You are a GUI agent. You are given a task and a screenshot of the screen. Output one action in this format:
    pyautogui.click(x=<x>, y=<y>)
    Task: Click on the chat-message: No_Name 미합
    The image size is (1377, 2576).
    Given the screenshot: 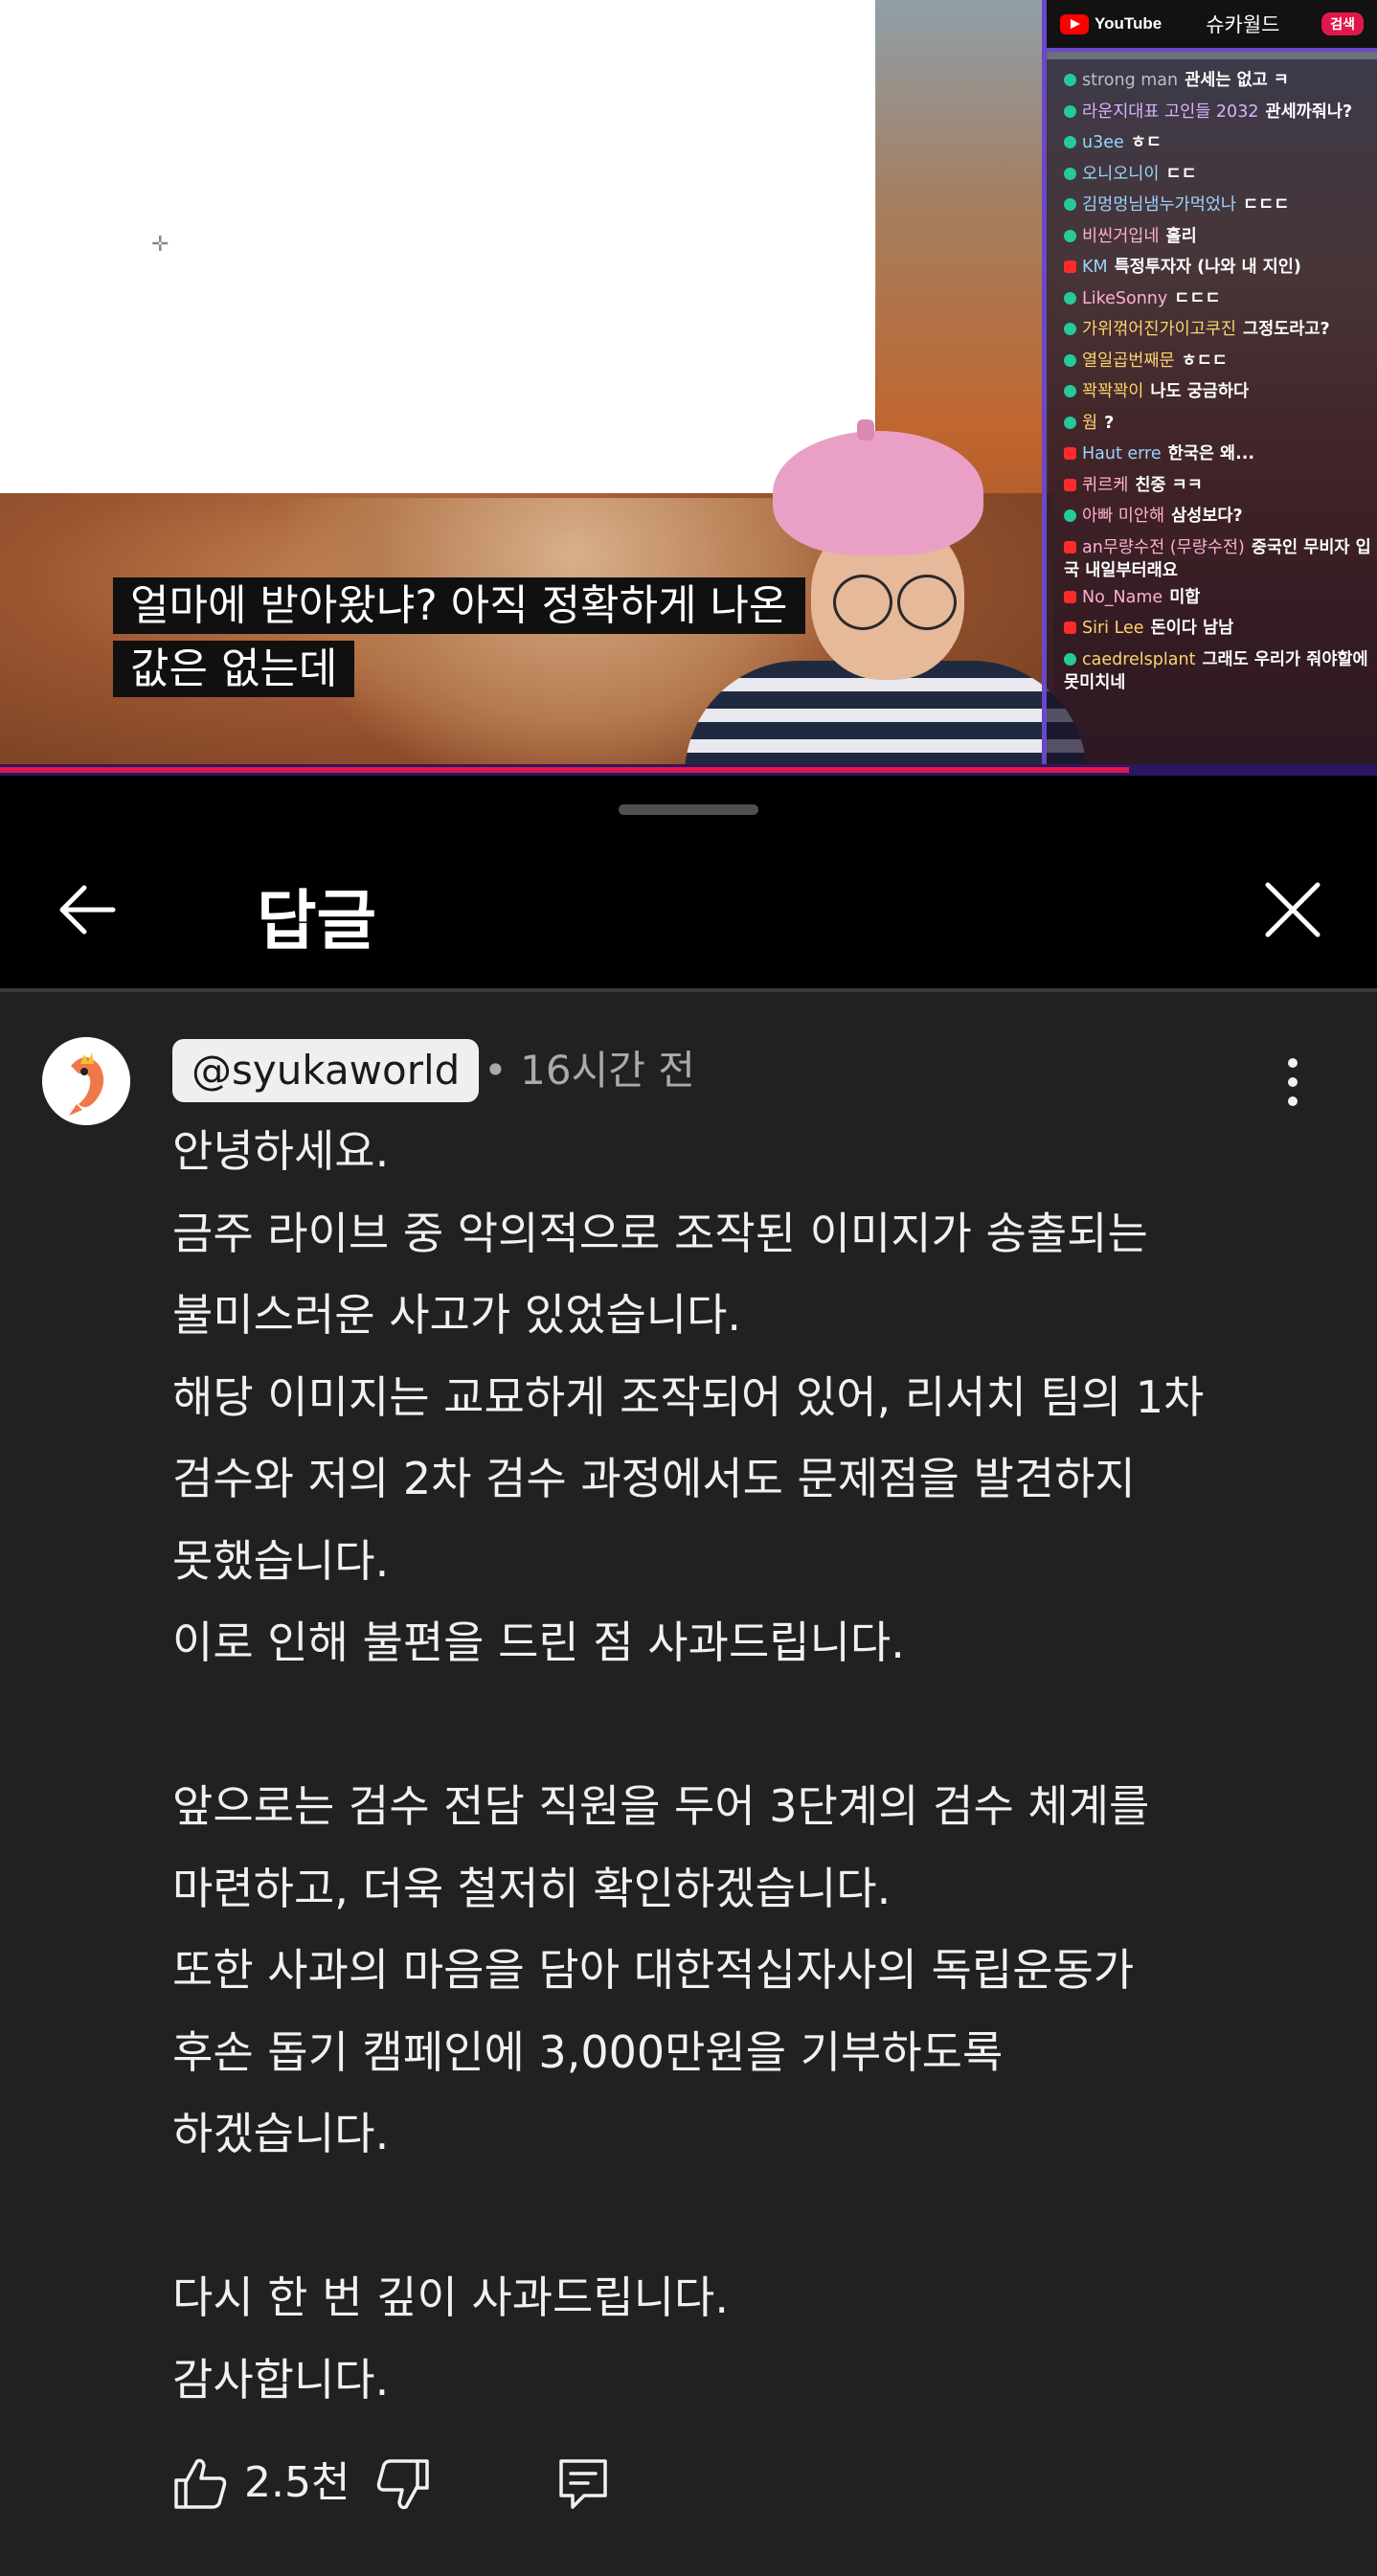 What is the action you would take?
    pyautogui.click(x=1220, y=597)
    